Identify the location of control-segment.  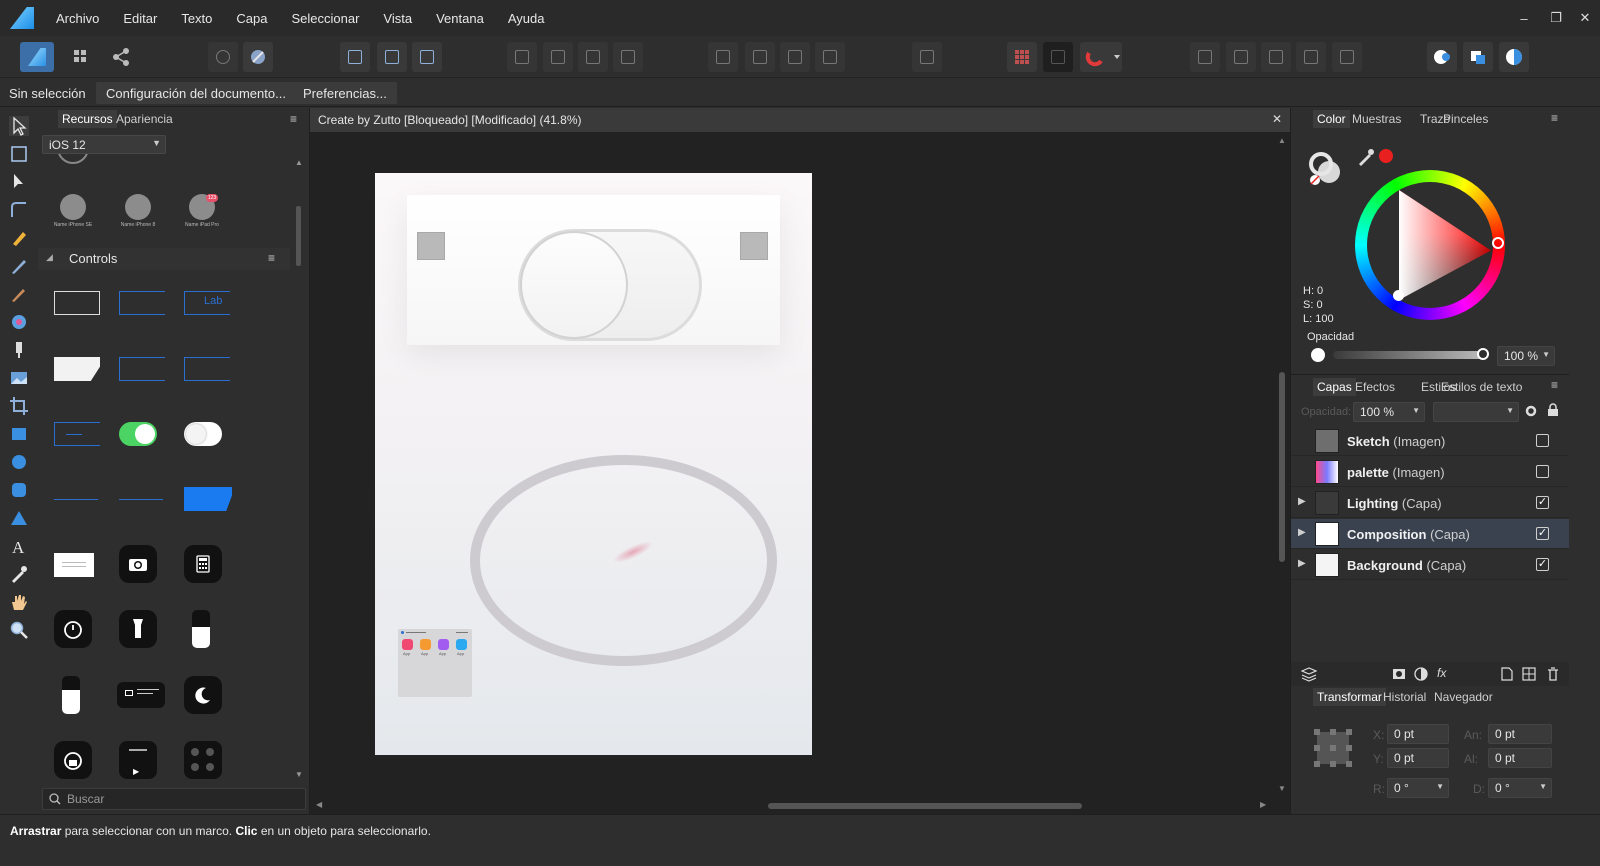
(142, 369).